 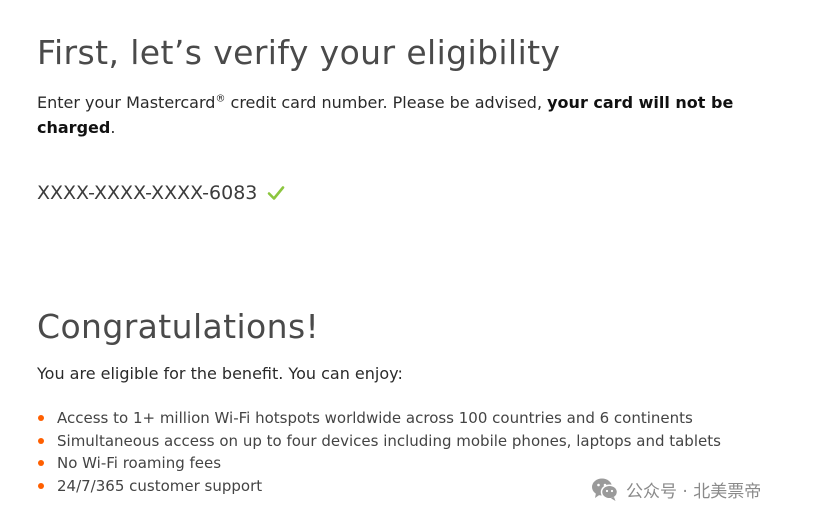 What do you see at coordinates (139, 463) in the screenshot?
I see `benefit-text: No Wi-Fi roaming fees` at bounding box center [139, 463].